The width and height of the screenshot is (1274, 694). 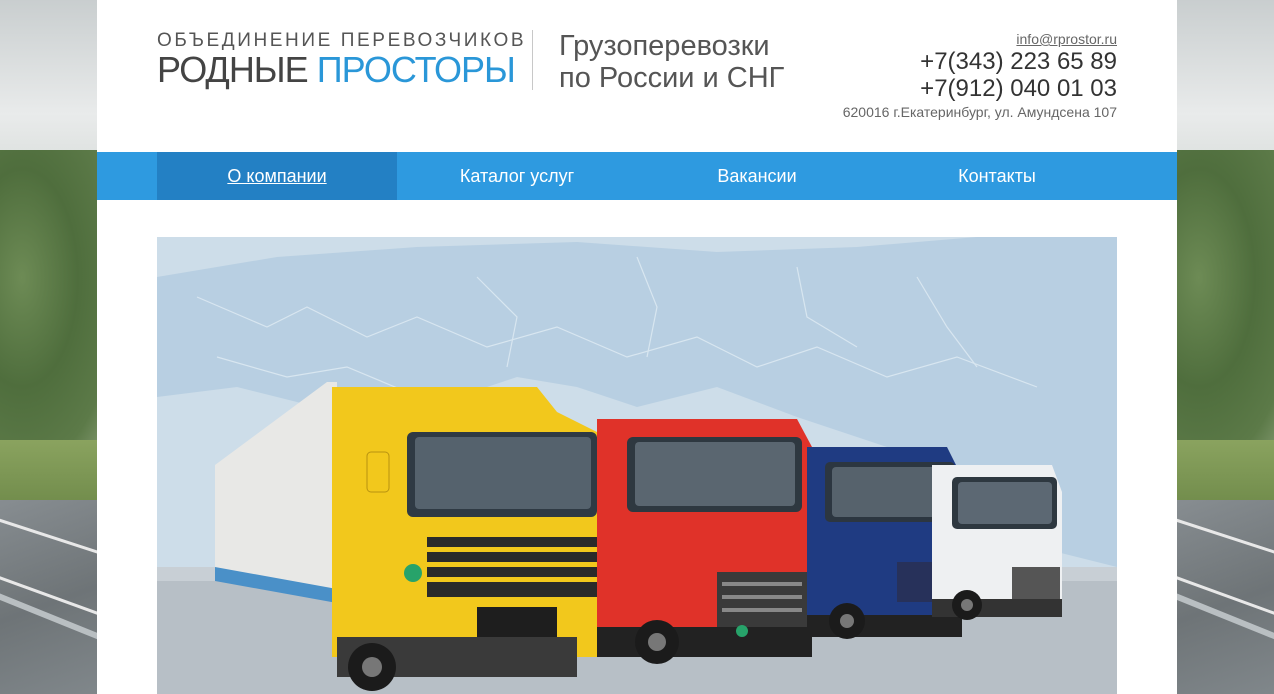 I want to click on nav-item-services: Каталог услуг, so click(x=517, y=176).